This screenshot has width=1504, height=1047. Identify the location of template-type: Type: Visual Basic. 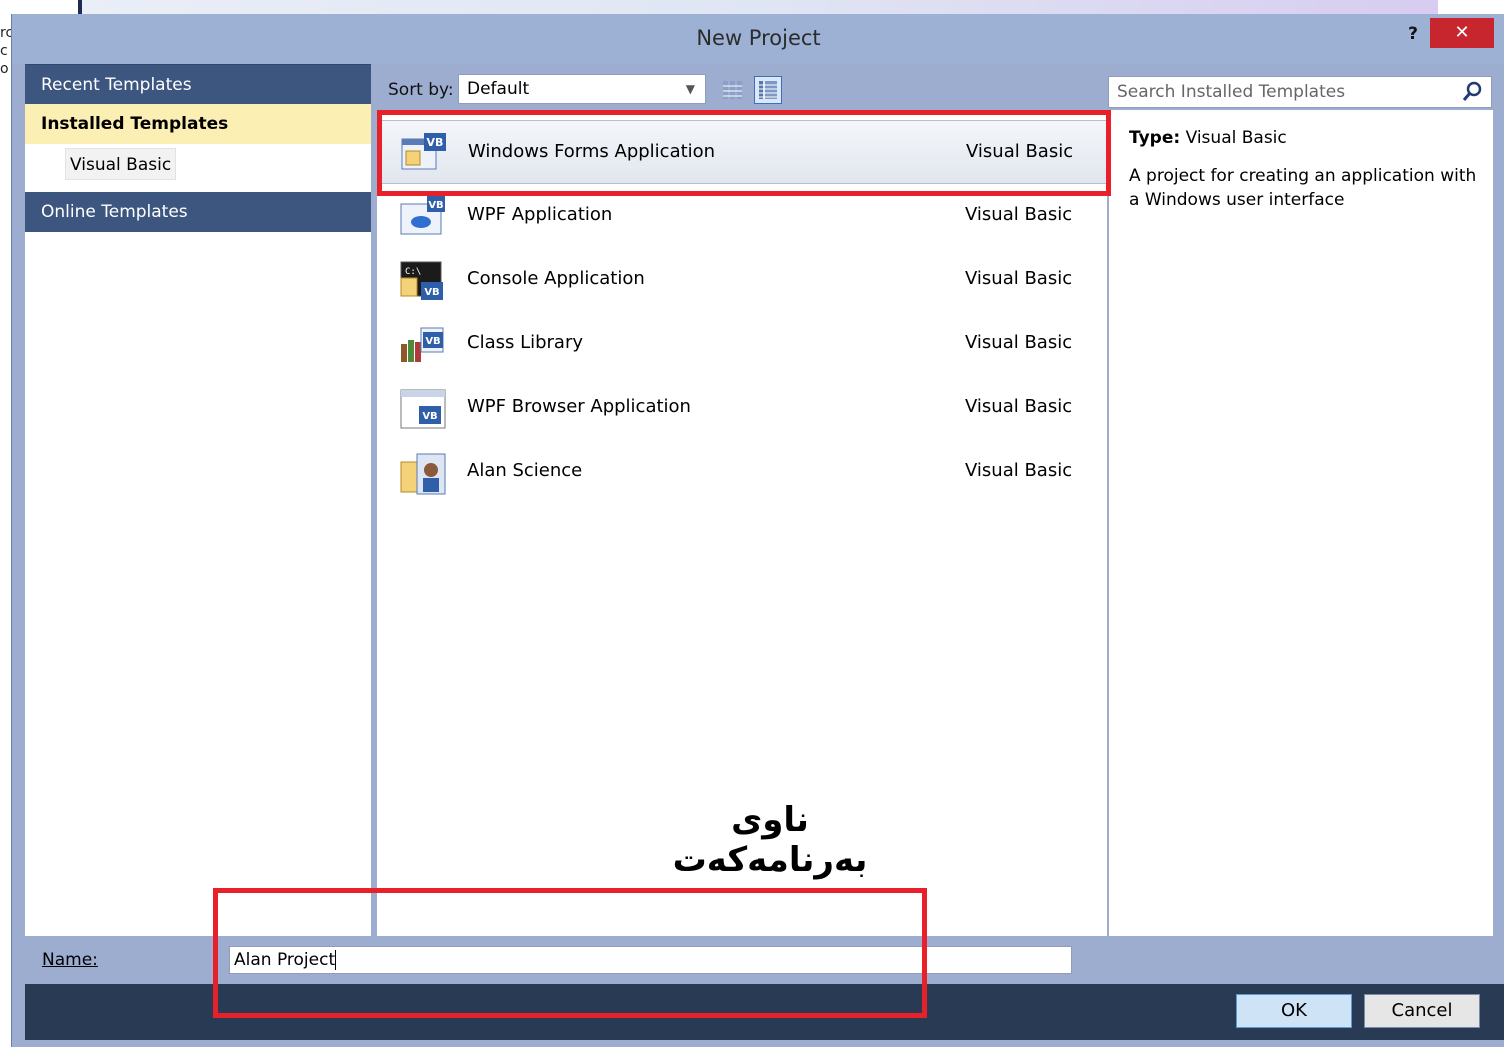
(1208, 138).